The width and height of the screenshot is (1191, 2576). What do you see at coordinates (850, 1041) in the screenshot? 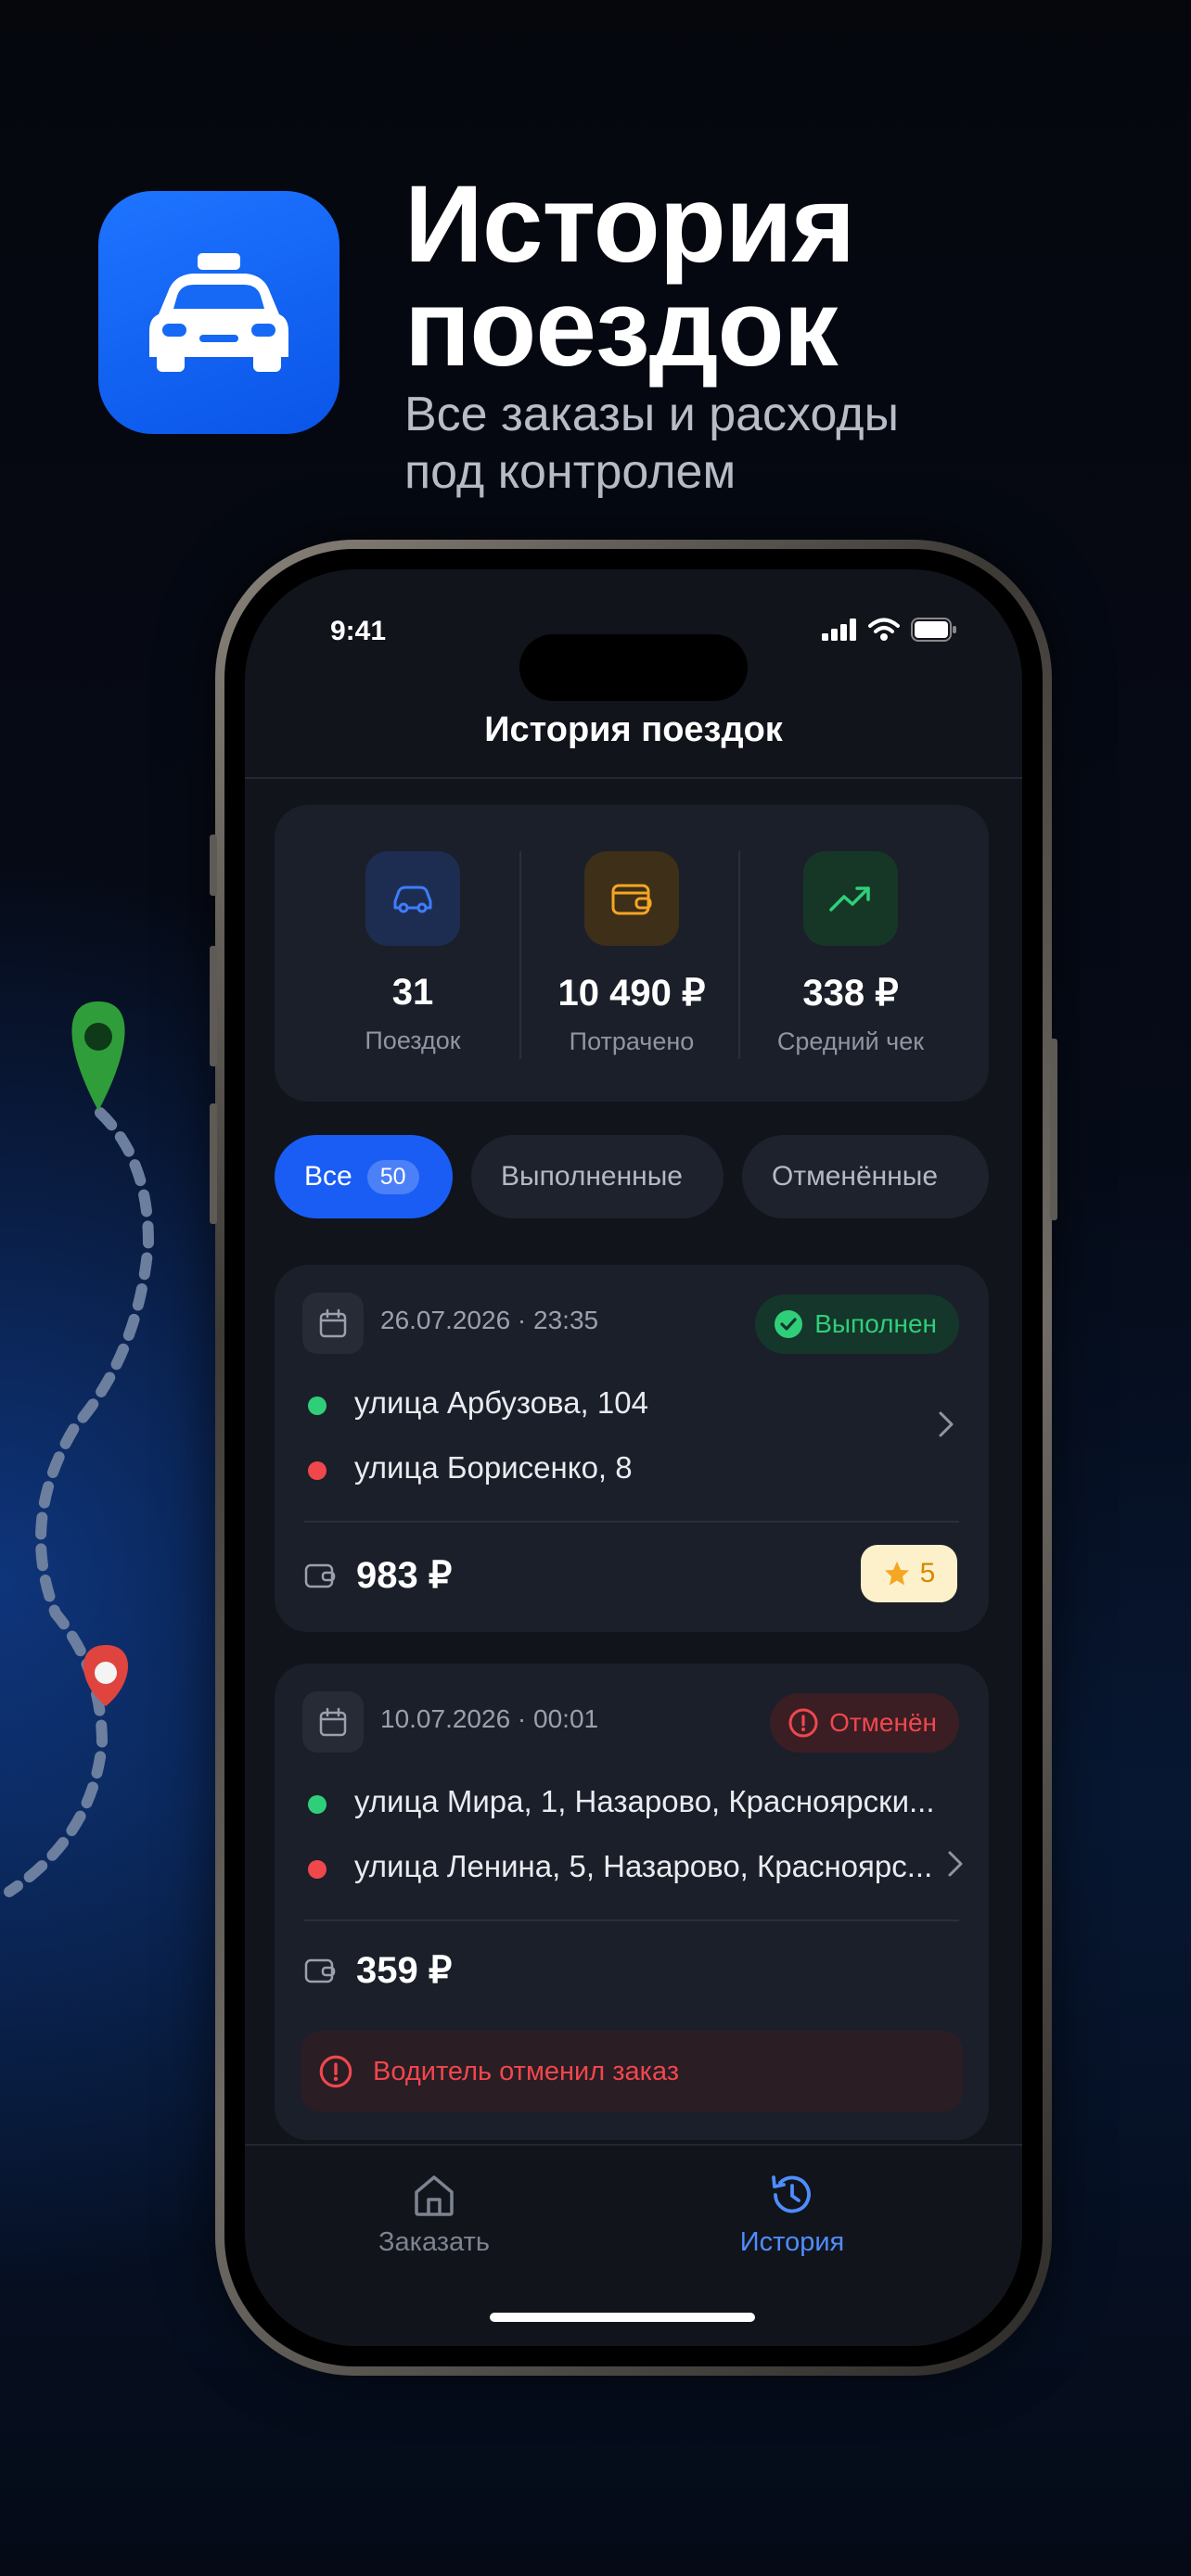
I see `stat-label: Средний чек` at bounding box center [850, 1041].